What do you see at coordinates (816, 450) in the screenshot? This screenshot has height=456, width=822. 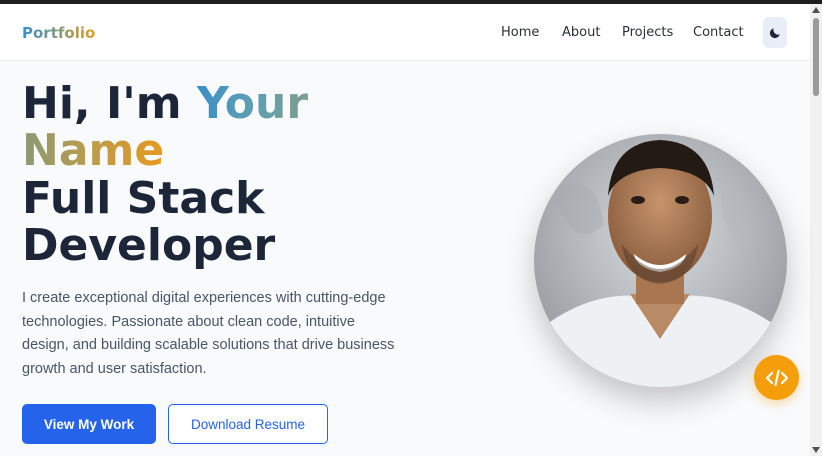 I see `scroll-down-arrow-icon` at bounding box center [816, 450].